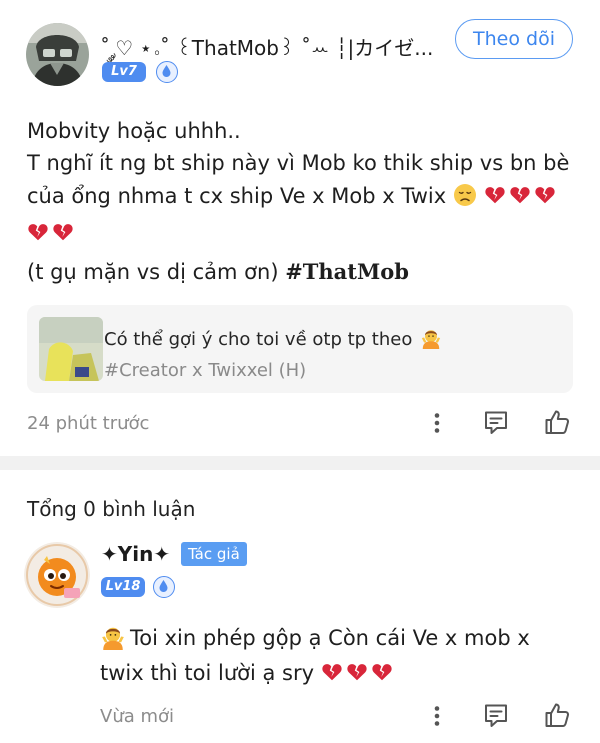 Image resolution: width=600 pixels, height=743 pixels. What do you see at coordinates (464, 195) in the screenshot?
I see `sad-face-emoji` at bounding box center [464, 195].